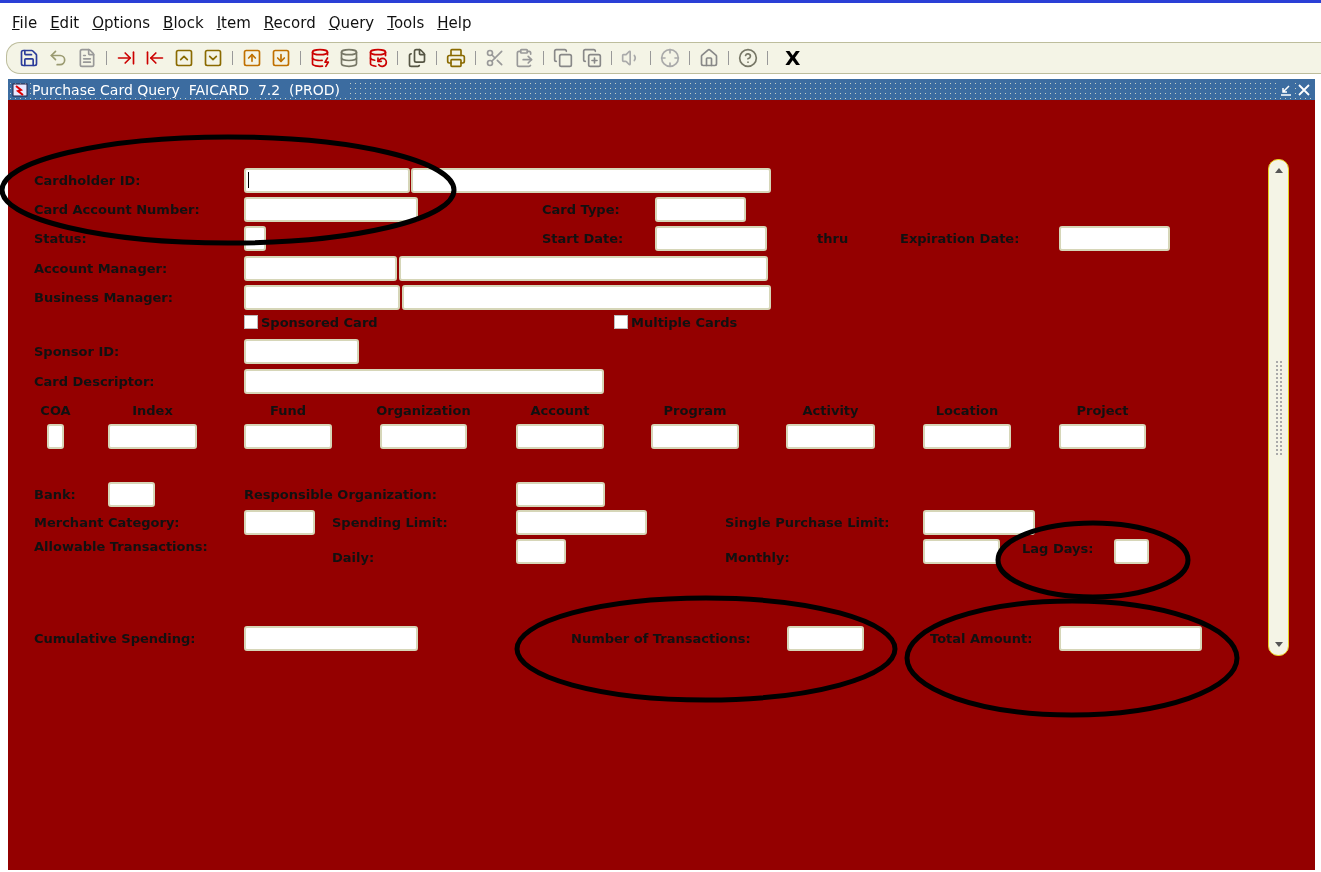 The height and width of the screenshot is (872, 1321). What do you see at coordinates (748, 58) in the screenshot?
I see `help-icon` at bounding box center [748, 58].